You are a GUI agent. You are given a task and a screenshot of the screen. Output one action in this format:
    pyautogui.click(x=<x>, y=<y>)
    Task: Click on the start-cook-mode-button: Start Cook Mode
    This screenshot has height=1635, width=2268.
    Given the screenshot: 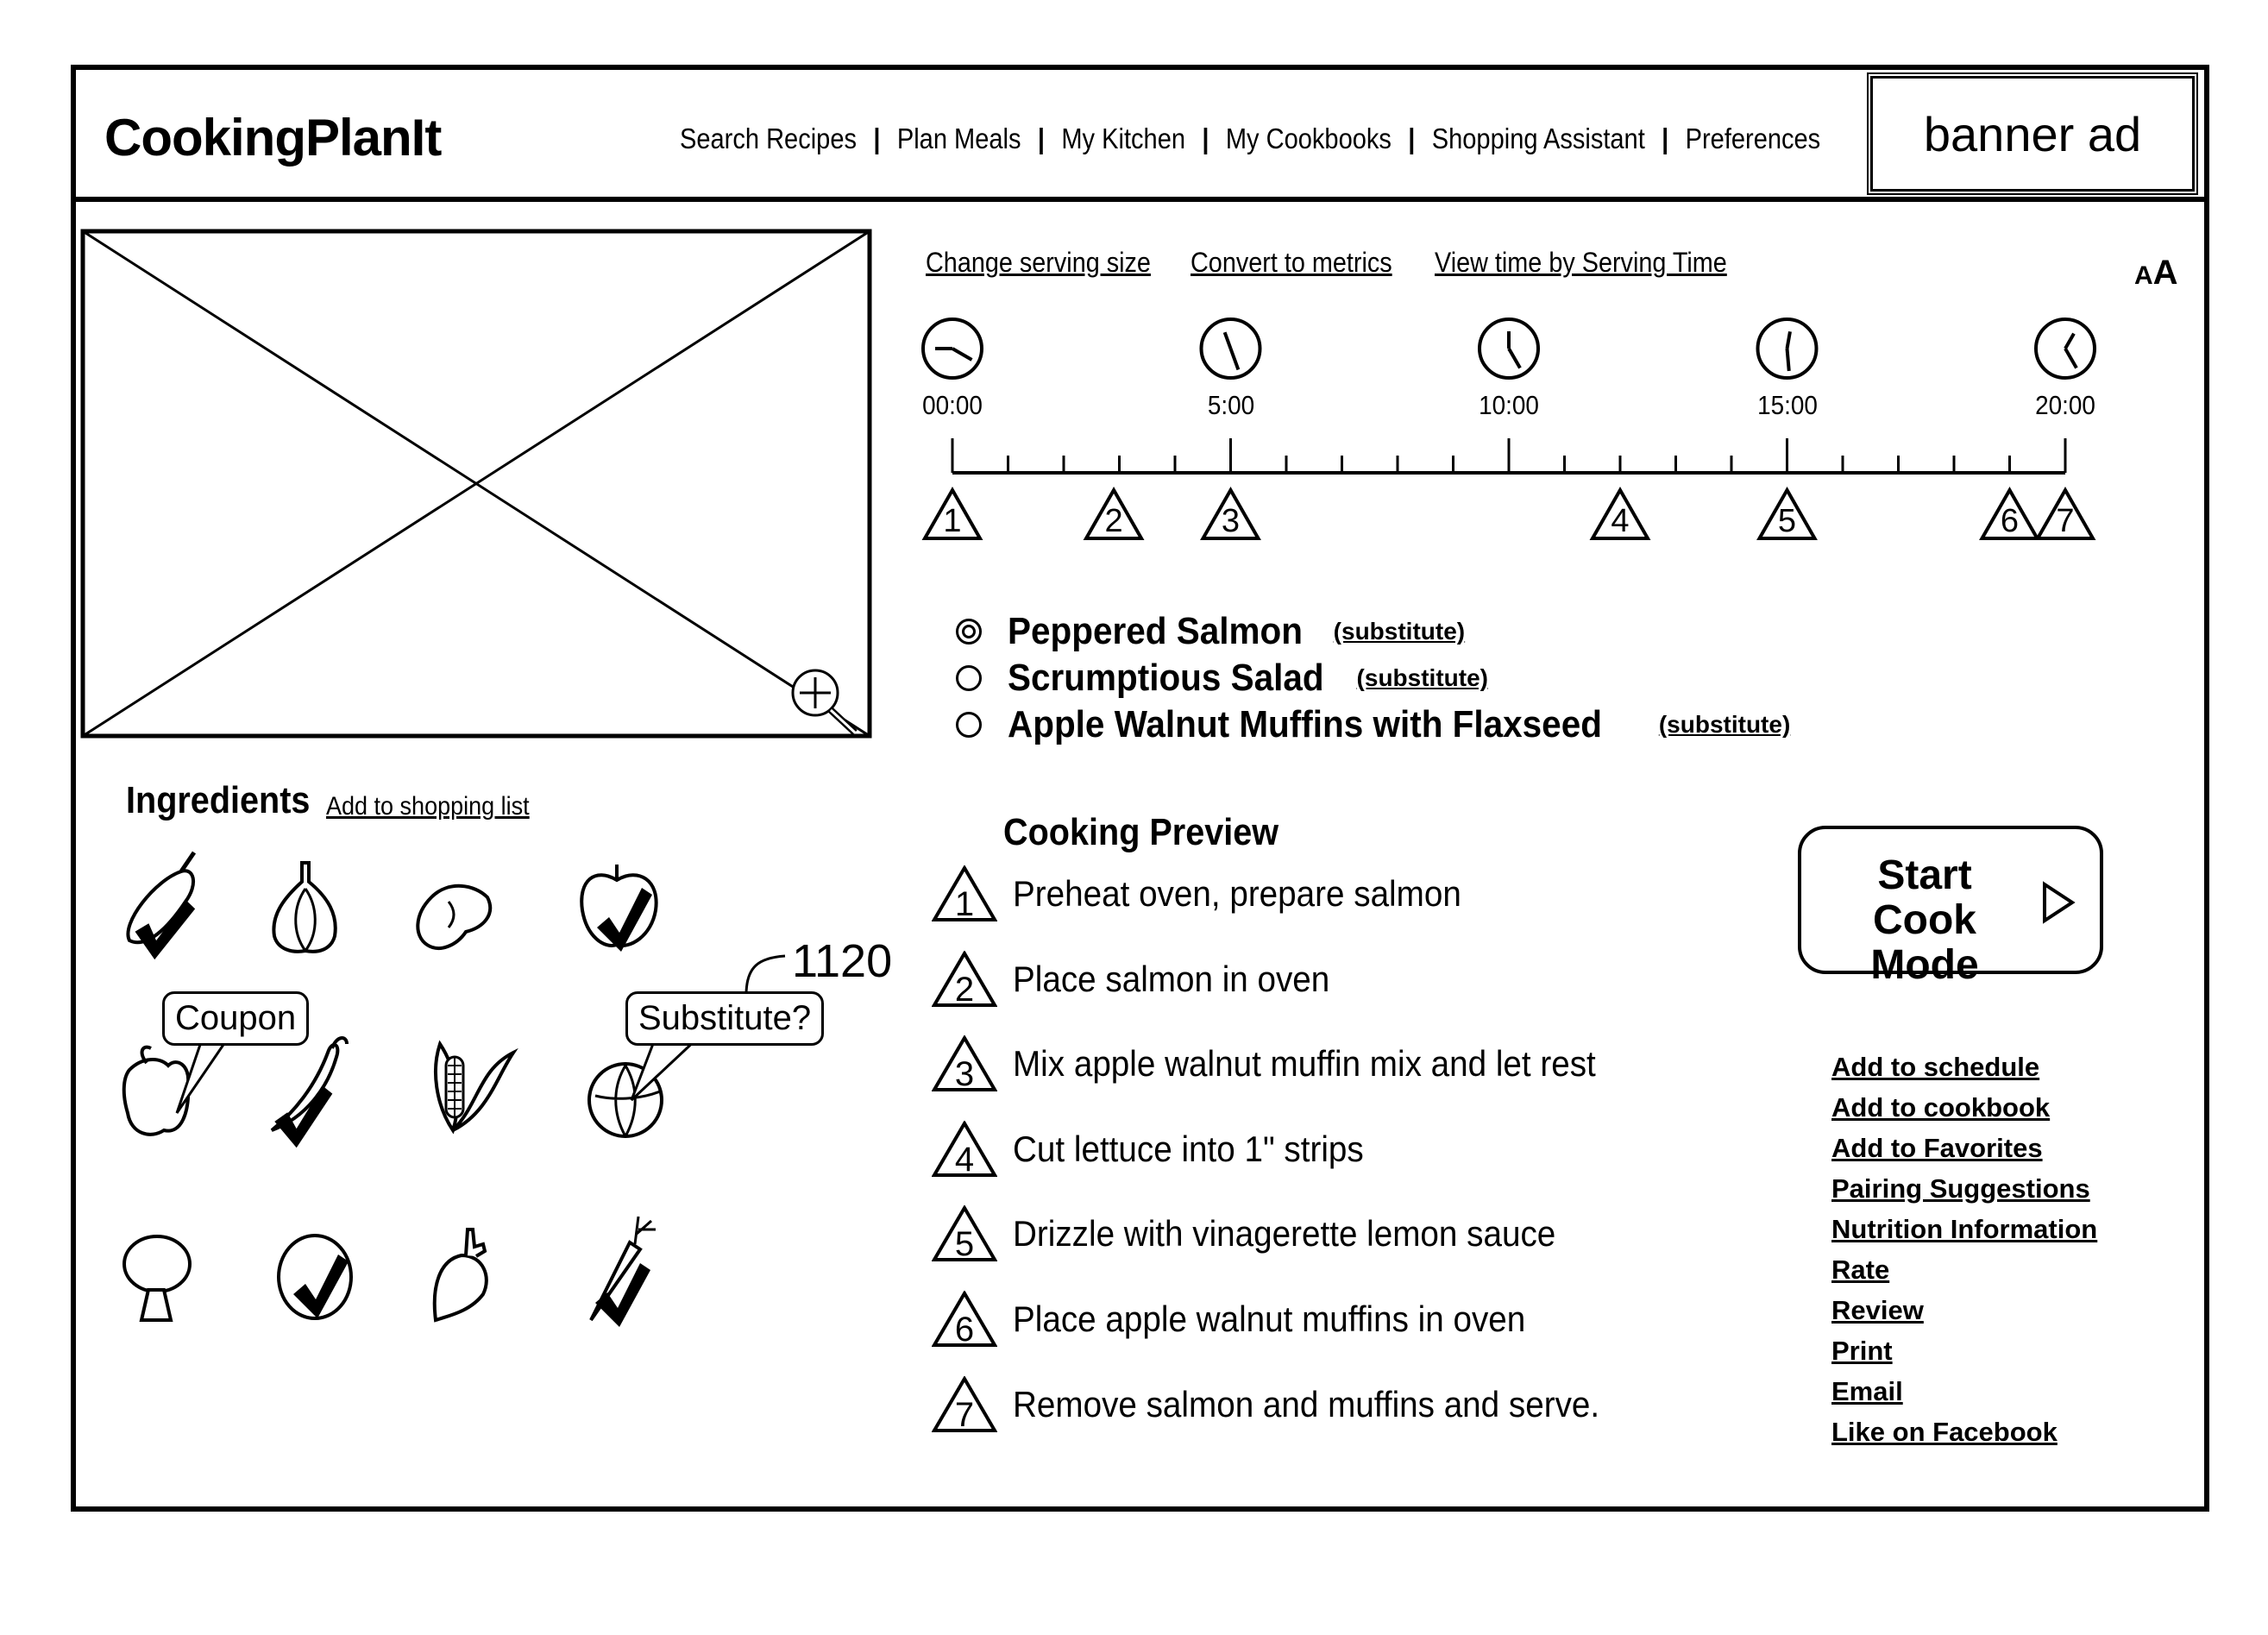 What is the action you would take?
    pyautogui.click(x=1950, y=907)
    